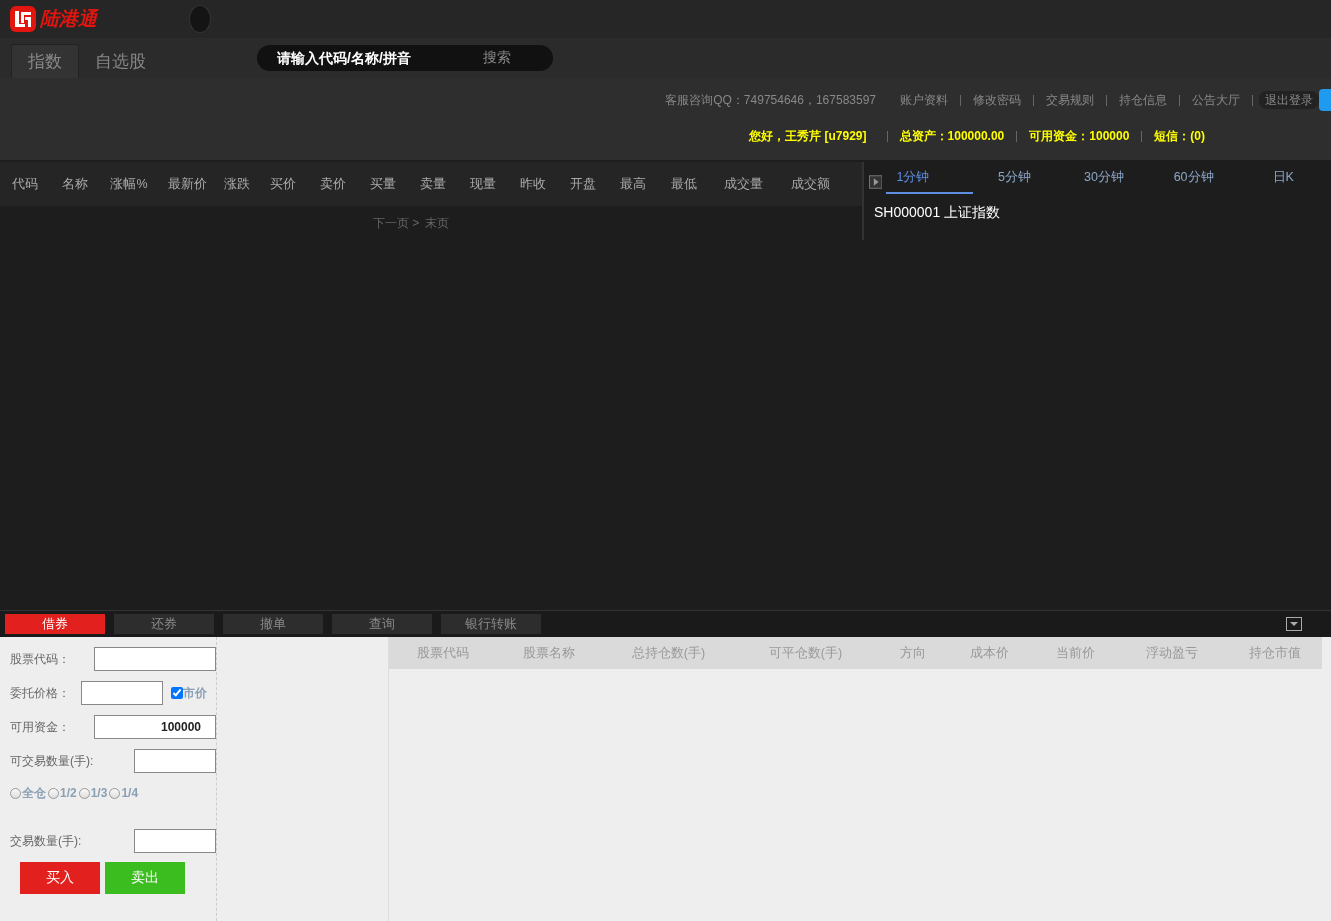 The image size is (1331, 921). Describe the element at coordinates (583, 184) in the screenshot. I see `column-header: 开盘` at that location.